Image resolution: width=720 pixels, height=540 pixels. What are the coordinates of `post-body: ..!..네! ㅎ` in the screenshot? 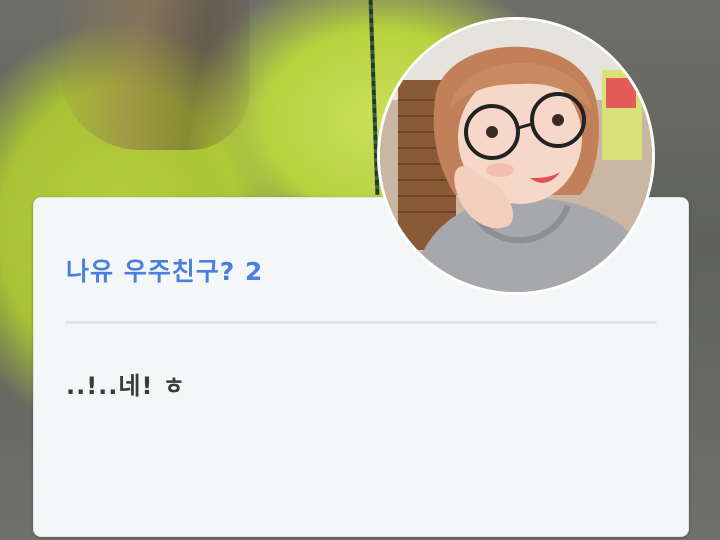 It's located at (126, 386).